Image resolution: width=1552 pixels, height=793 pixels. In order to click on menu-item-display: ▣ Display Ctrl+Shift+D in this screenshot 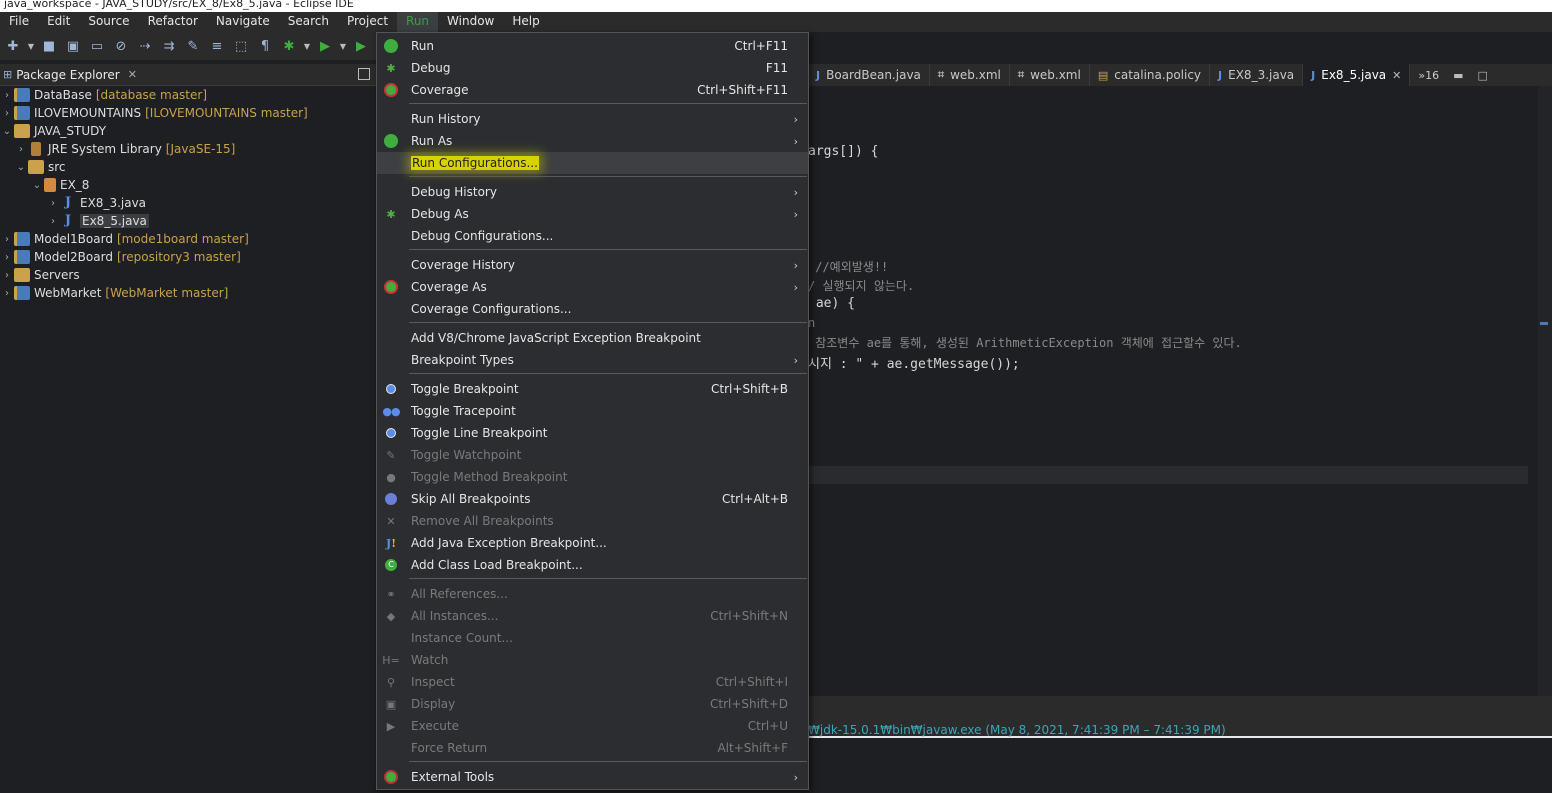, I will do `click(592, 704)`.